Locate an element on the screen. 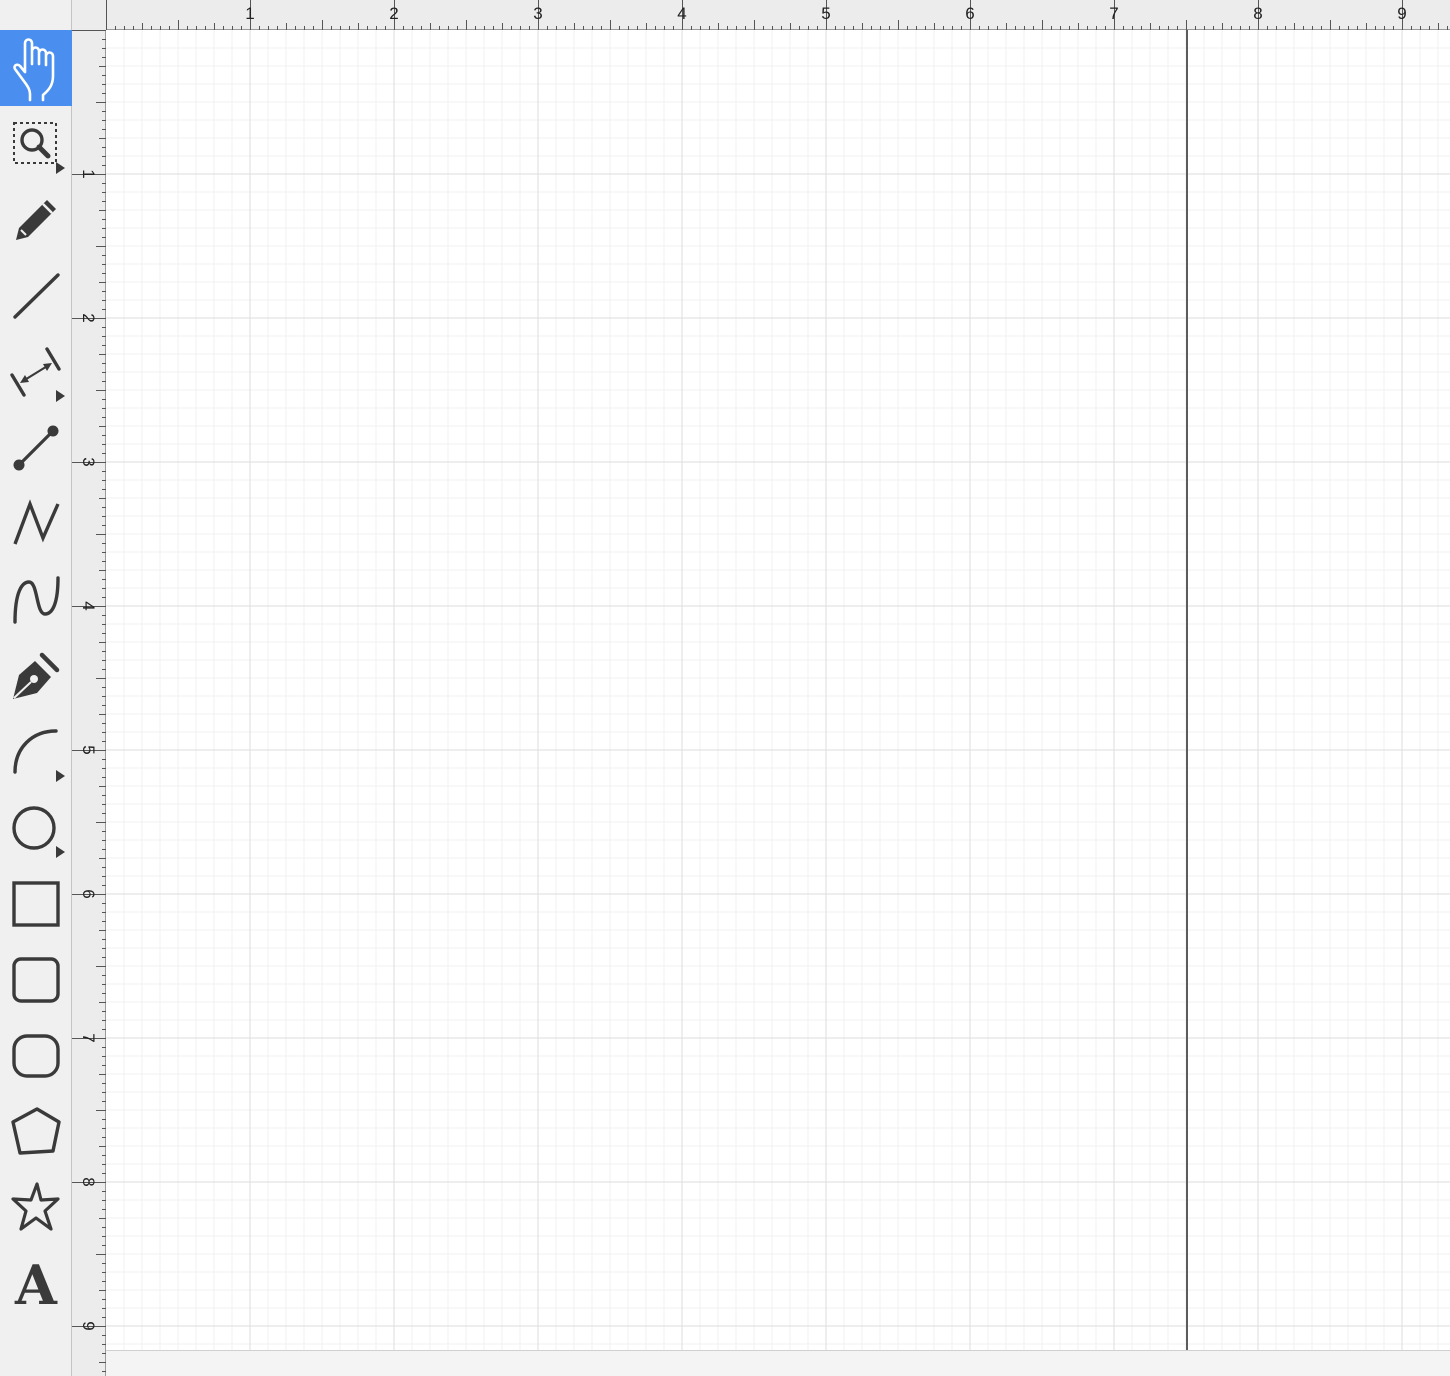  horizontal-ruler-scale: 1 2 3 4 5 6 7 8 9 is located at coordinates (777, 15).